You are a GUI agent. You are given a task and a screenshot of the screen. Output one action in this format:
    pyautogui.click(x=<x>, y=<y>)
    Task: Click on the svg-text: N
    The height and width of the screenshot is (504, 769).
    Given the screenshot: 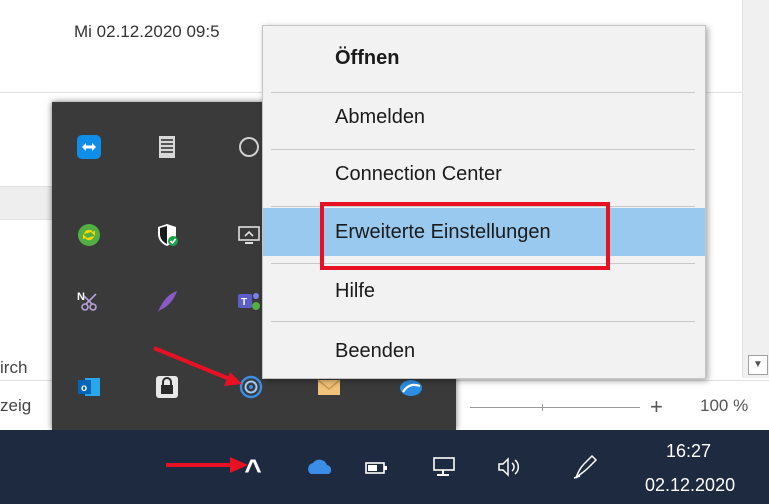 What is the action you would take?
    pyautogui.click(x=81, y=297)
    